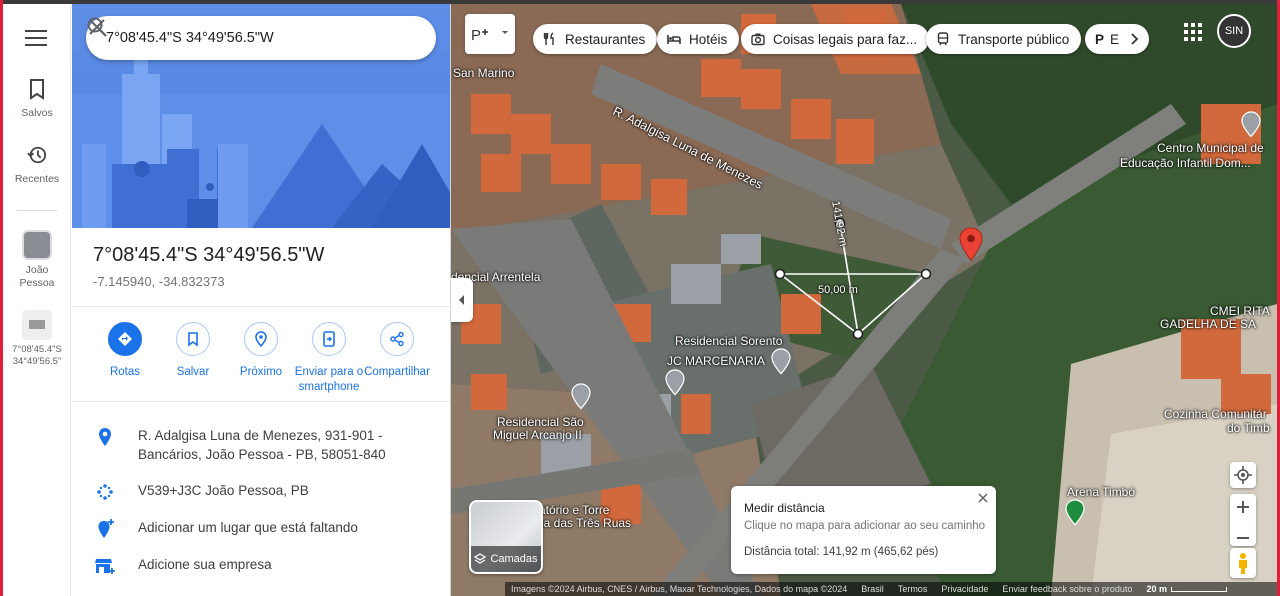 The width and height of the screenshot is (1280, 596). I want to click on chevron-right-icon, so click(1135, 39).